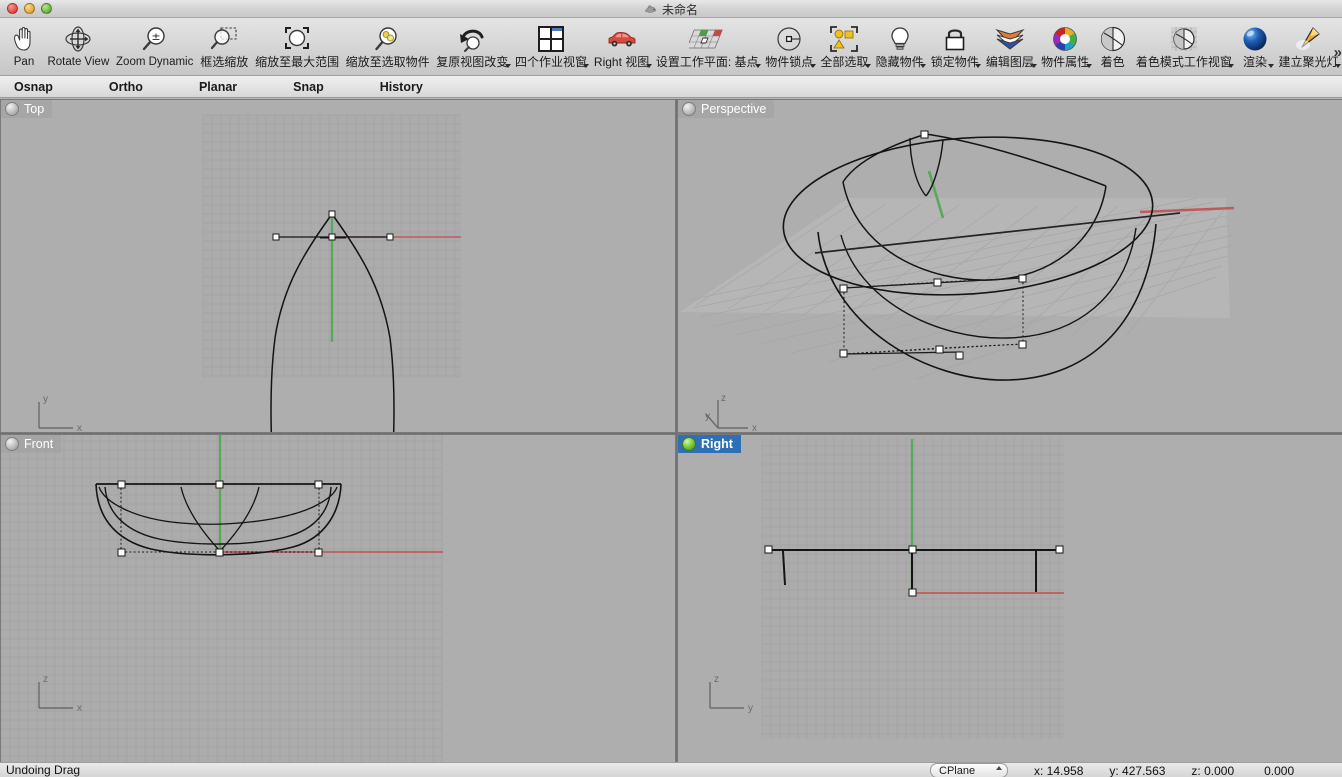  I want to click on toolbar-label: 全部选取, so click(844, 62).